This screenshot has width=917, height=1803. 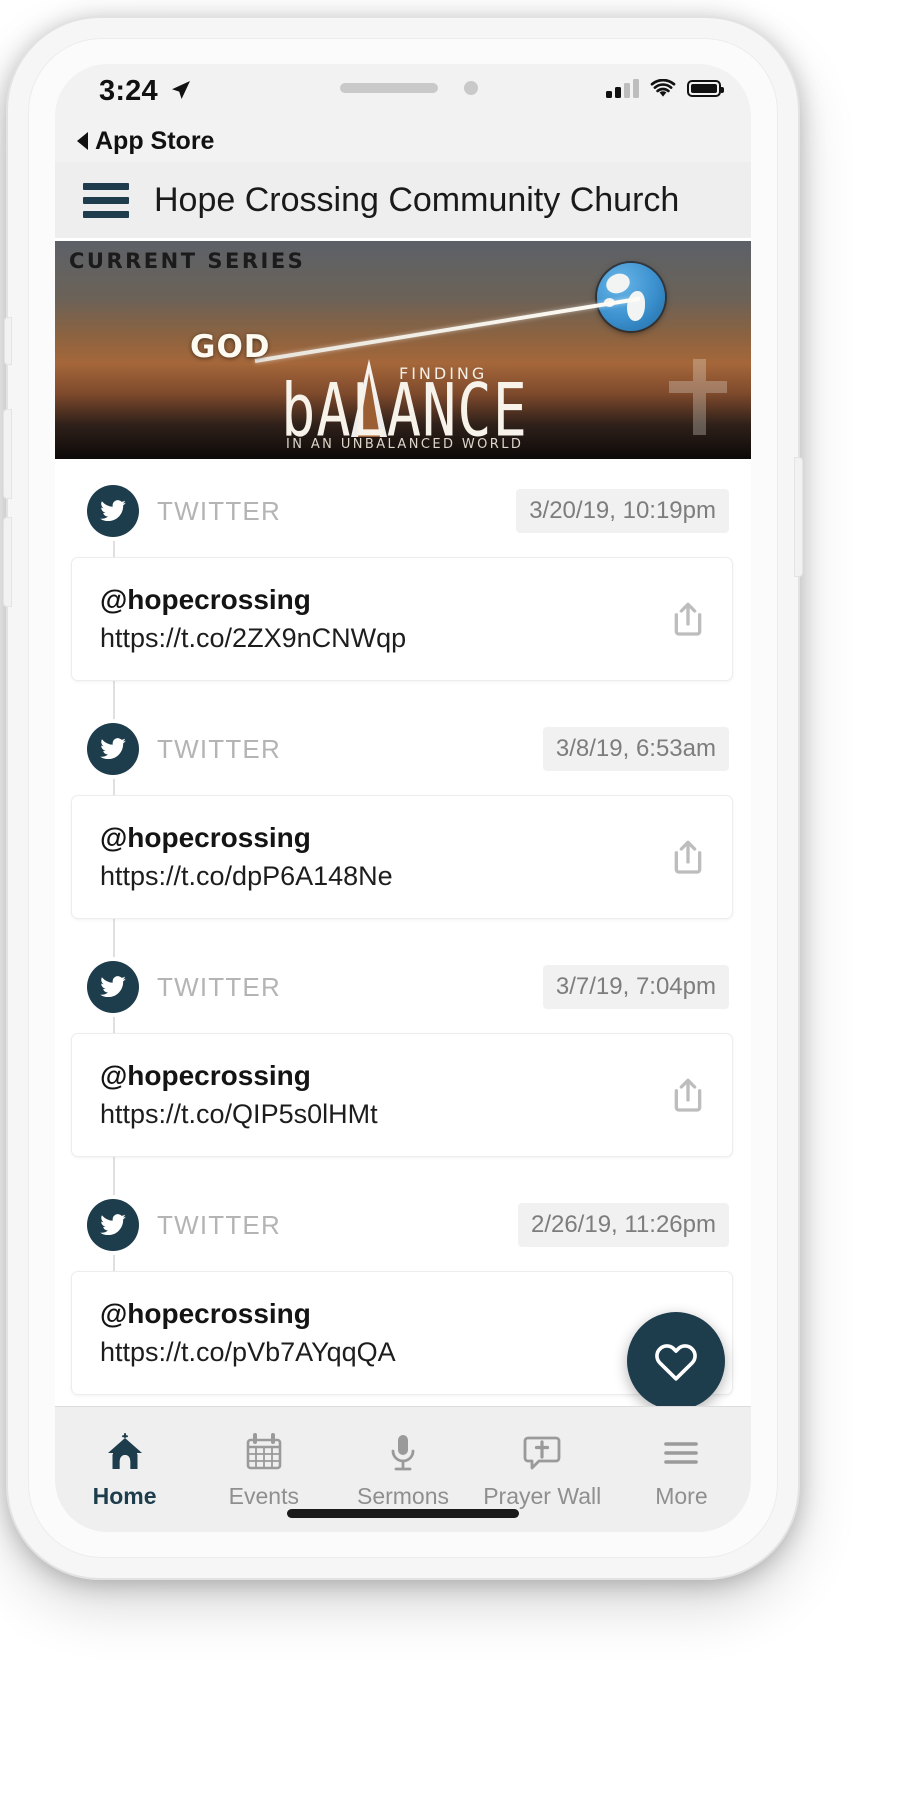 I want to click on tweet-card: @hopecrossing https://t.co/QIP5s0lHMt, so click(x=402, y=1095).